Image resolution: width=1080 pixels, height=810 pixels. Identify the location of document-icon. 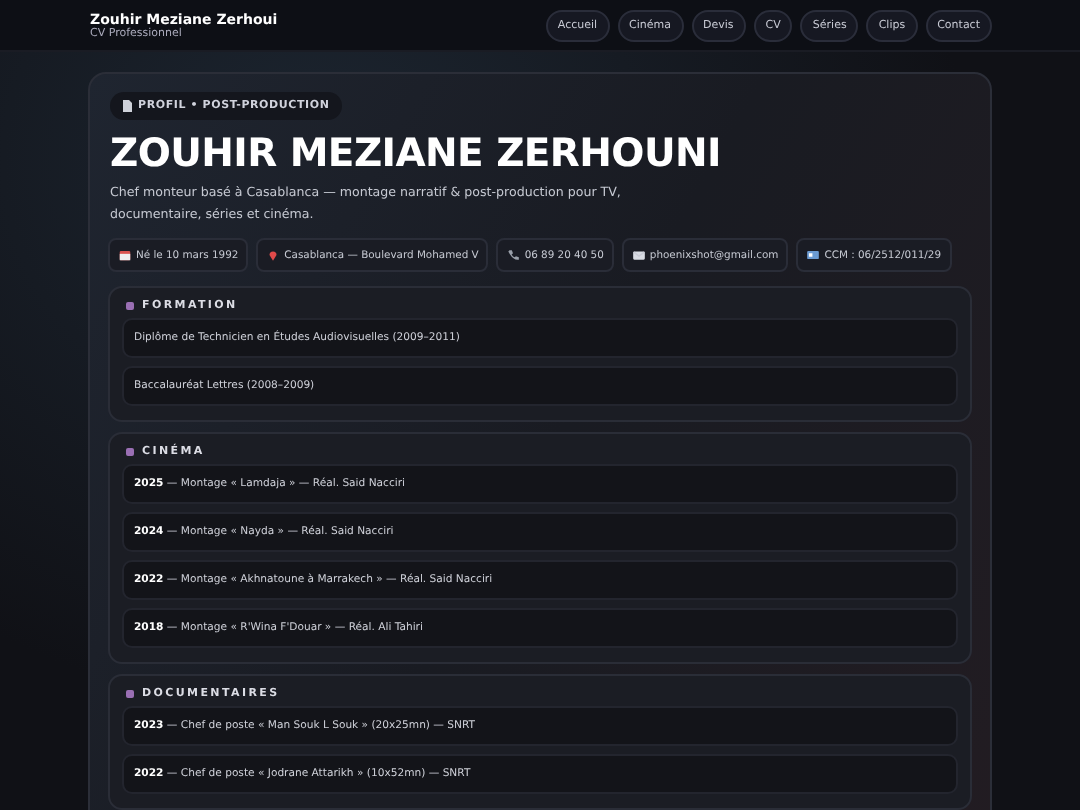
(127, 106).